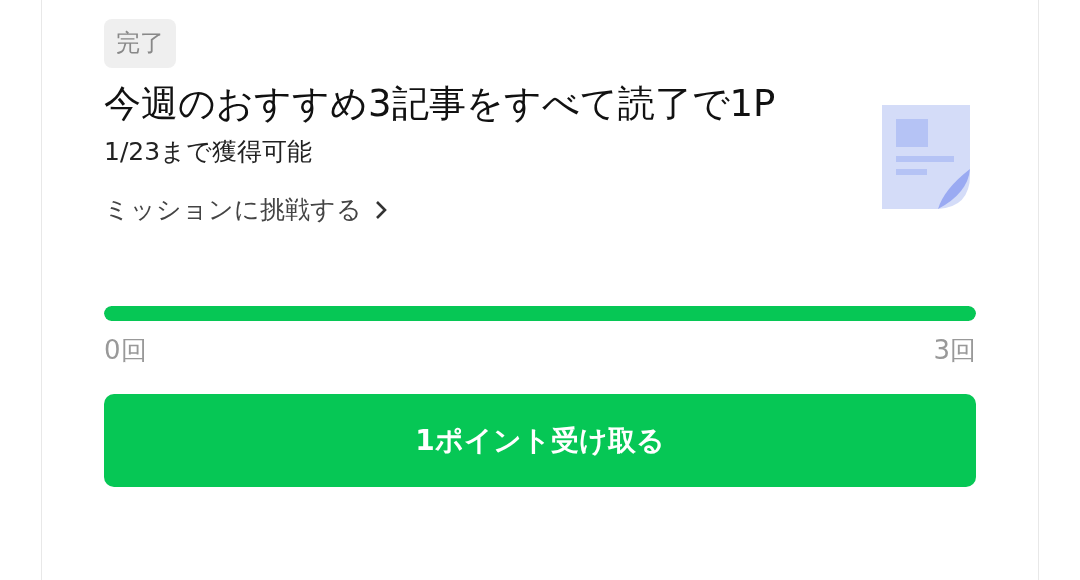 The height and width of the screenshot is (580, 1080). What do you see at coordinates (926, 157) in the screenshot?
I see `document-icon` at bounding box center [926, 157].